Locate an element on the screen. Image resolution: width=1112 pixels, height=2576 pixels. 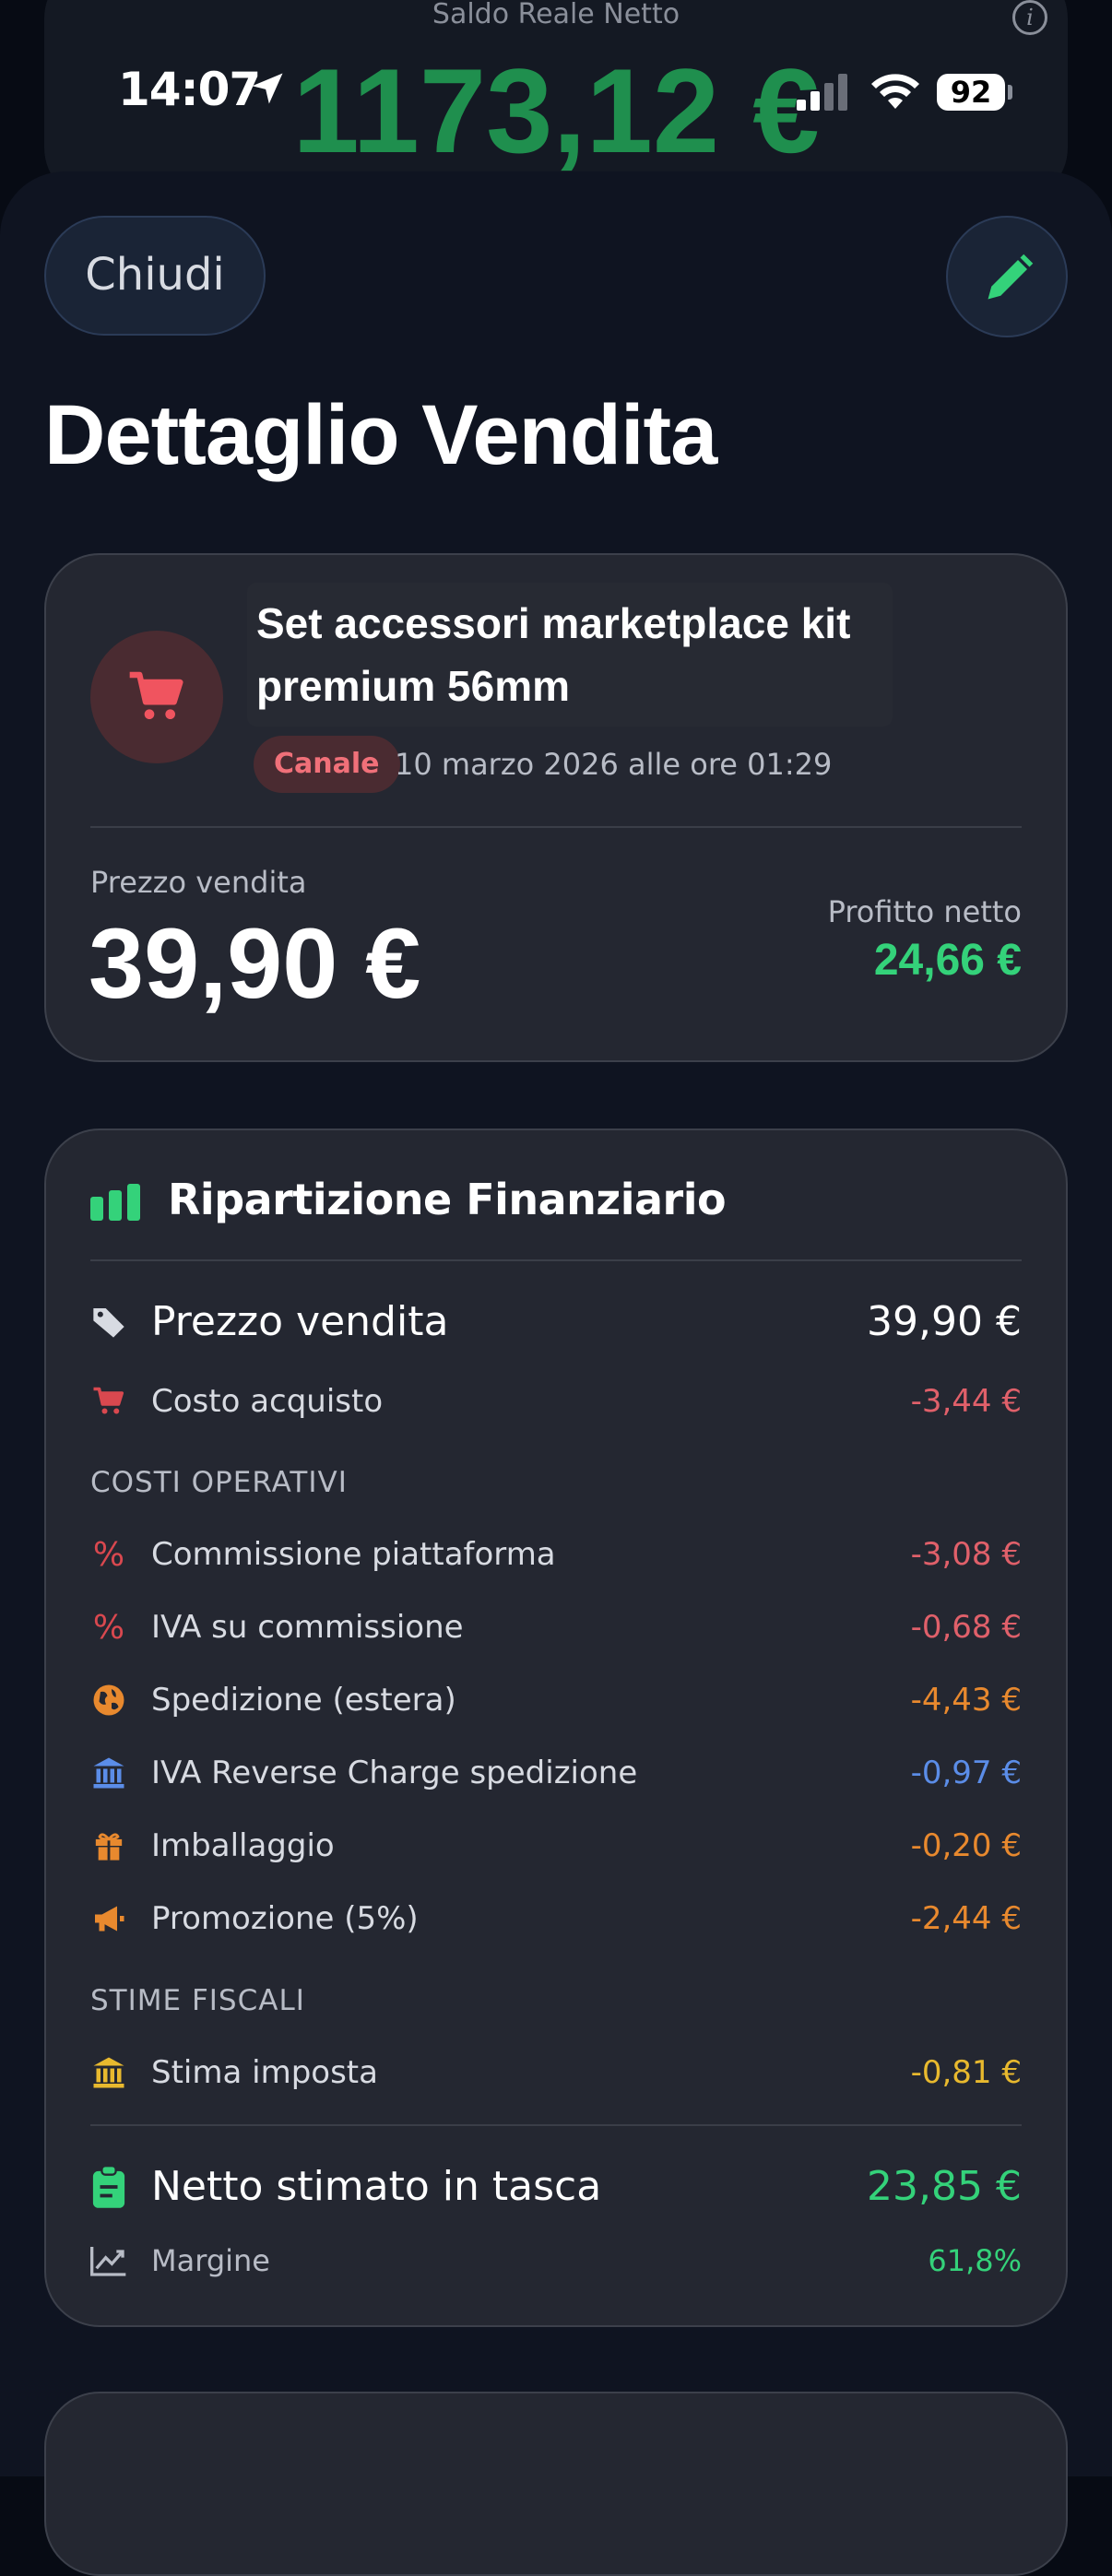
status-time: 14:07 is located at coordinates (189, 89).